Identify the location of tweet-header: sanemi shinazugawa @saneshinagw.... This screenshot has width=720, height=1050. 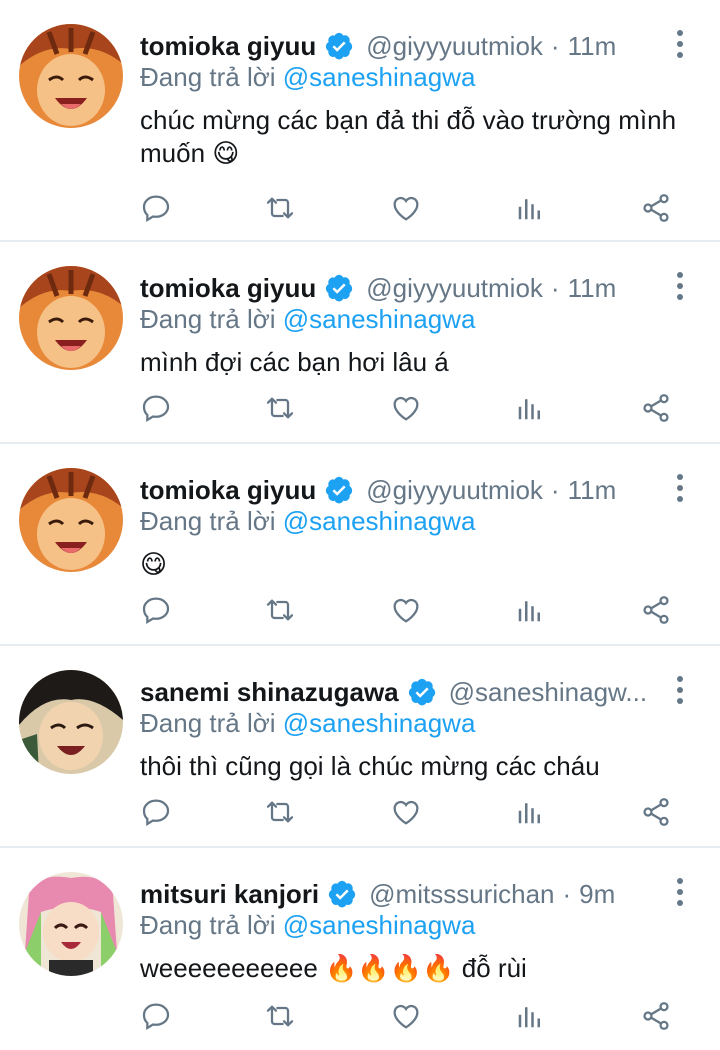
(402, 692).